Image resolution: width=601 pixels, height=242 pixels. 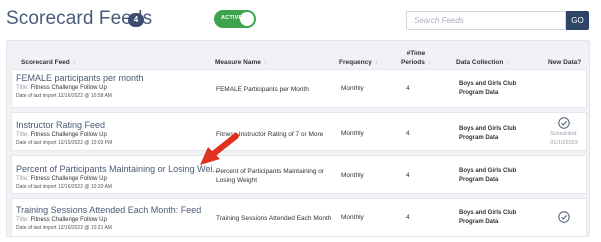 I want to click on scheduled-date: 01/10/2023, so click(x=564, y=143).